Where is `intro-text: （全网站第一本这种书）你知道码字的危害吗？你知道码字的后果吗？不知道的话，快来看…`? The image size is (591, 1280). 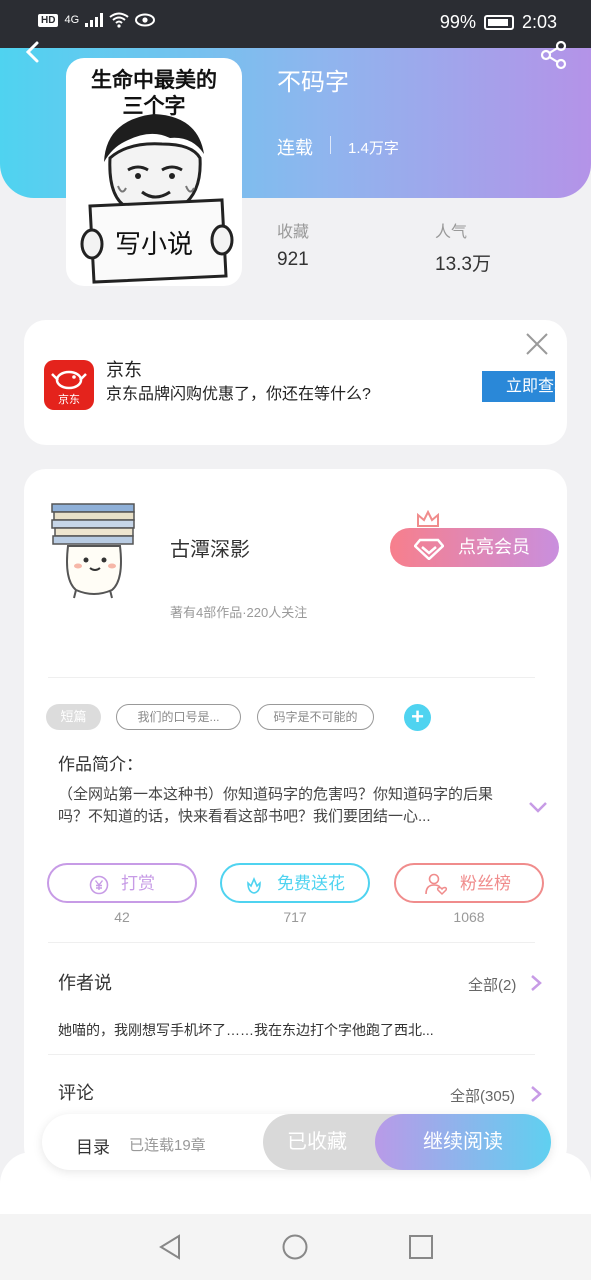 intro-text: （全网站第一本这种书）你知道码字的危害吗？你知道码字的后果吗？不知道的话，快来看… is located at coordinates (285, 806).